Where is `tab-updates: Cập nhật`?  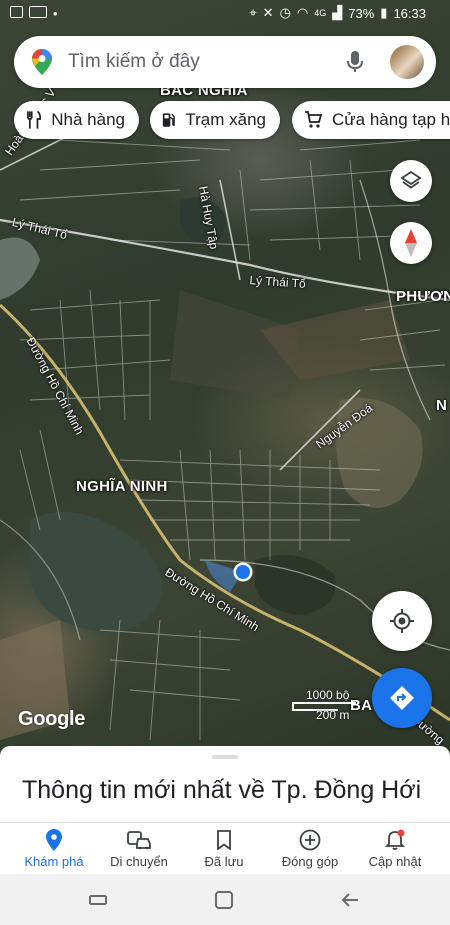
tab-updates: Cập nhật is located at coordinates (395, 851).